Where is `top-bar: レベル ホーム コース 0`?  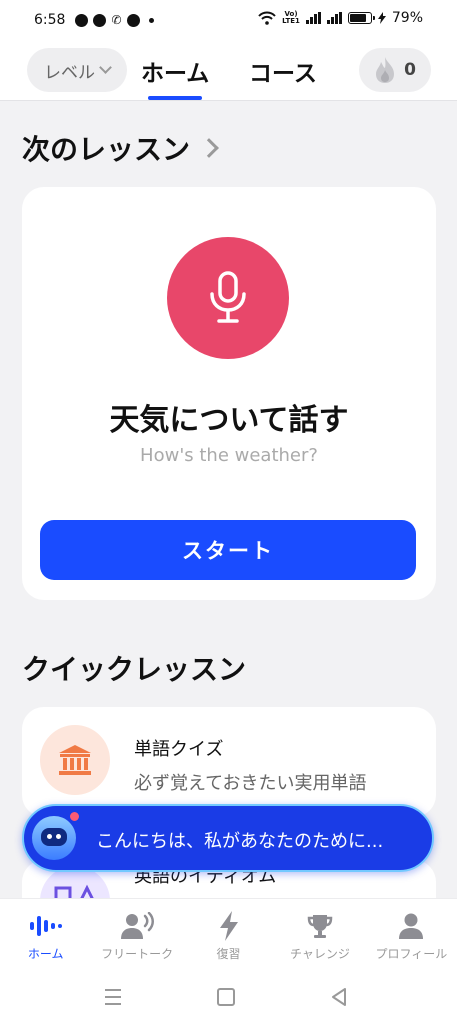 top-bar: レベル ホーム コース 0 is located at coordinates (228, 70).